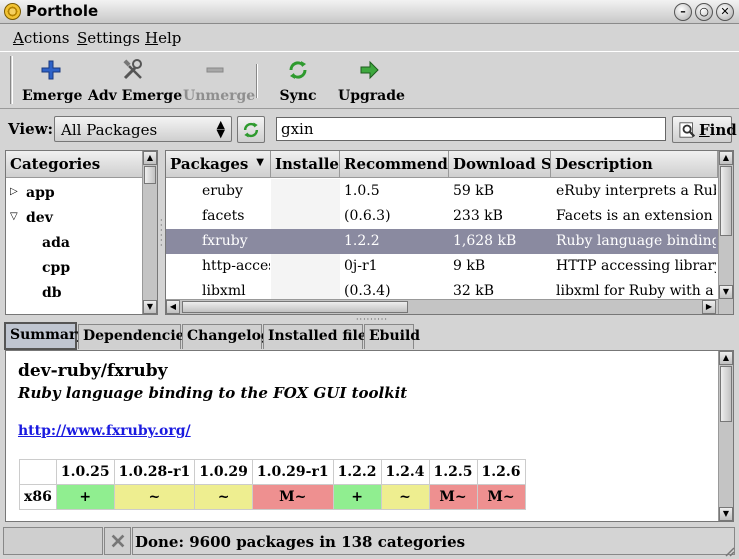 The width and height of the screenshot is (739, 559). I want to click on upgrade-button: Upgrade, so click(371, 81).